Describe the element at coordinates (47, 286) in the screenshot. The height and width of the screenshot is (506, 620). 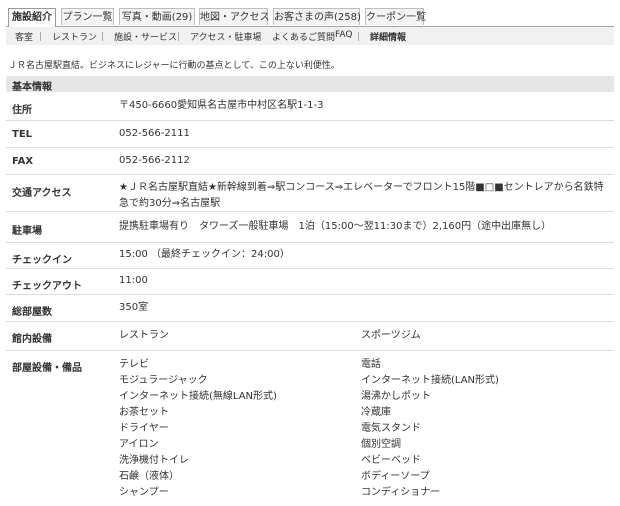
I see `checkout-label: チェックアウト` at that location.